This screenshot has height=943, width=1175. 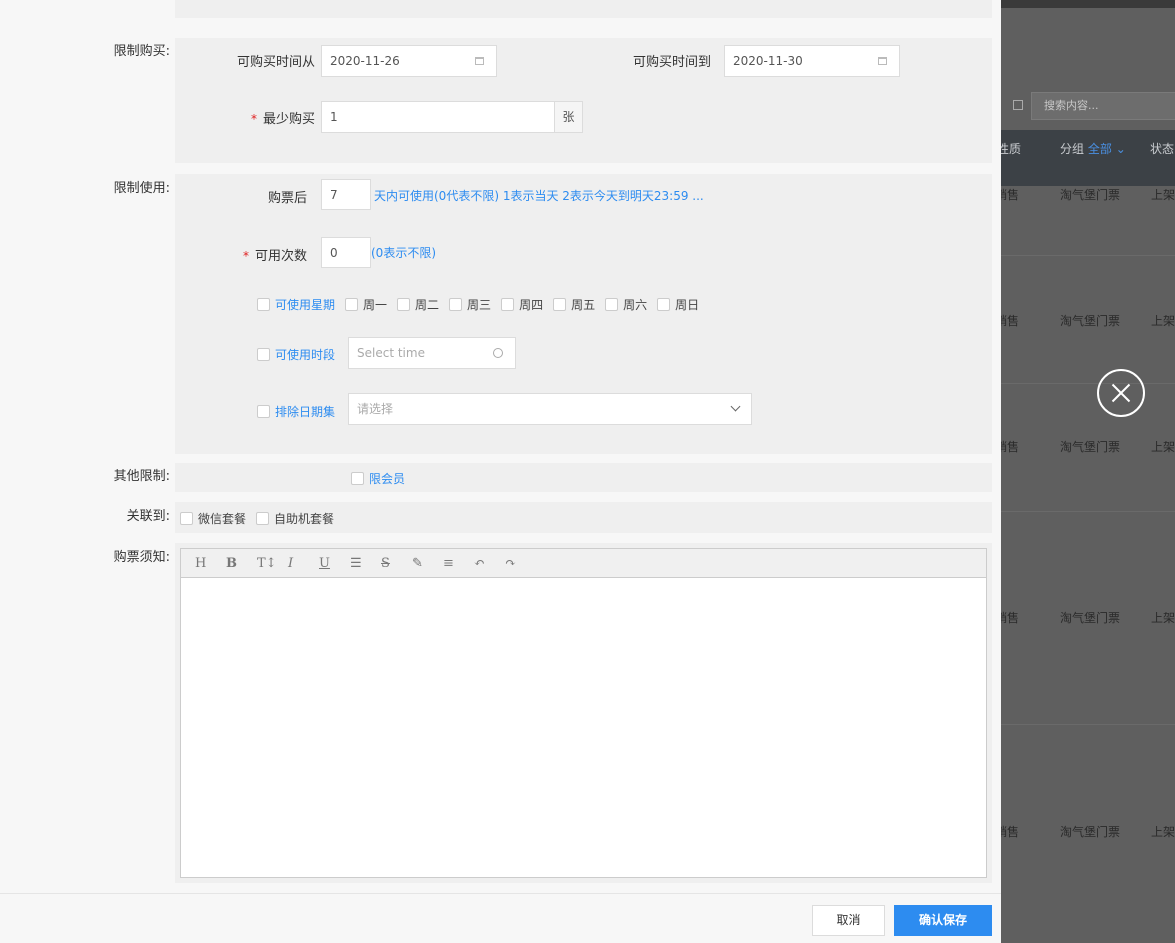 What do you see at coordinates (334, 117) in the screenshot?
I see `min-purchase-value: 1` at bounding box center [334, 117].